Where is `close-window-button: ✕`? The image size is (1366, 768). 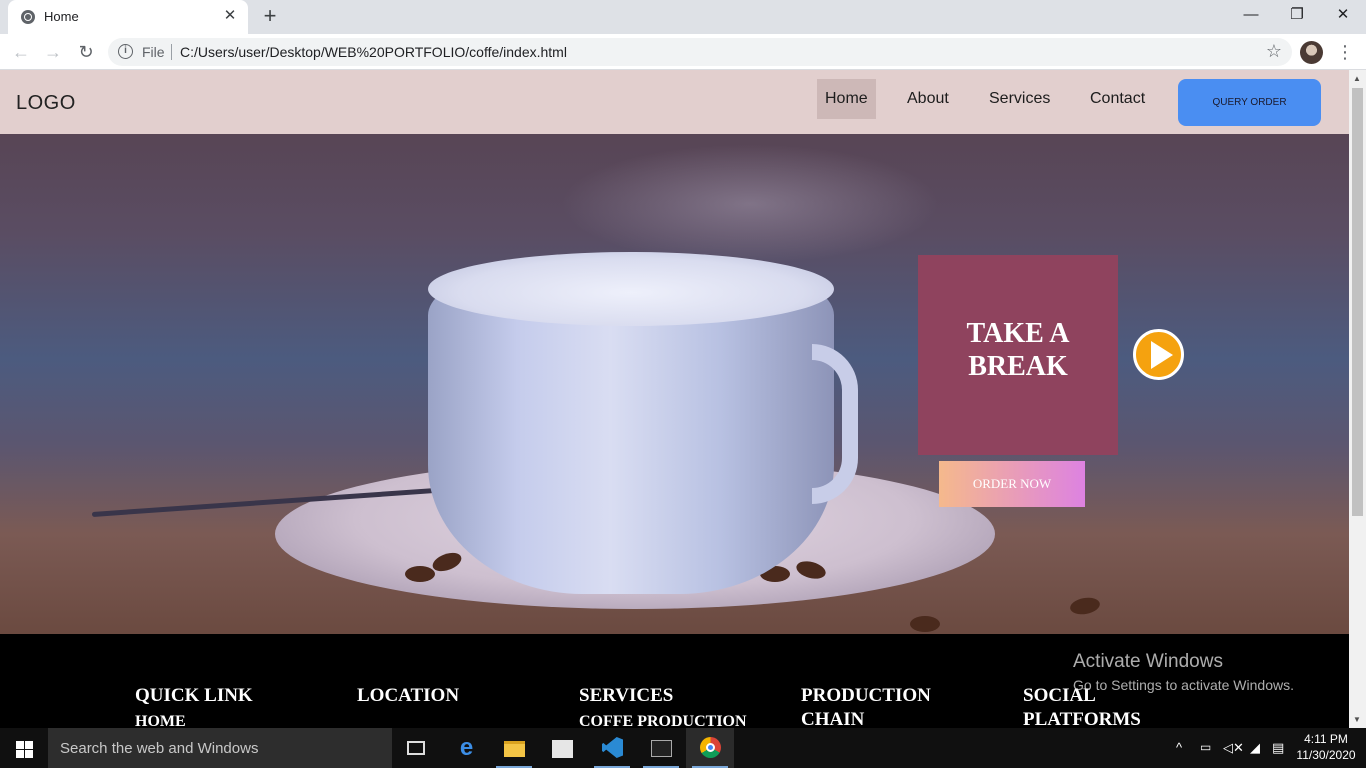
close-window-button: ✕ is located at coordinates (1343, 15).